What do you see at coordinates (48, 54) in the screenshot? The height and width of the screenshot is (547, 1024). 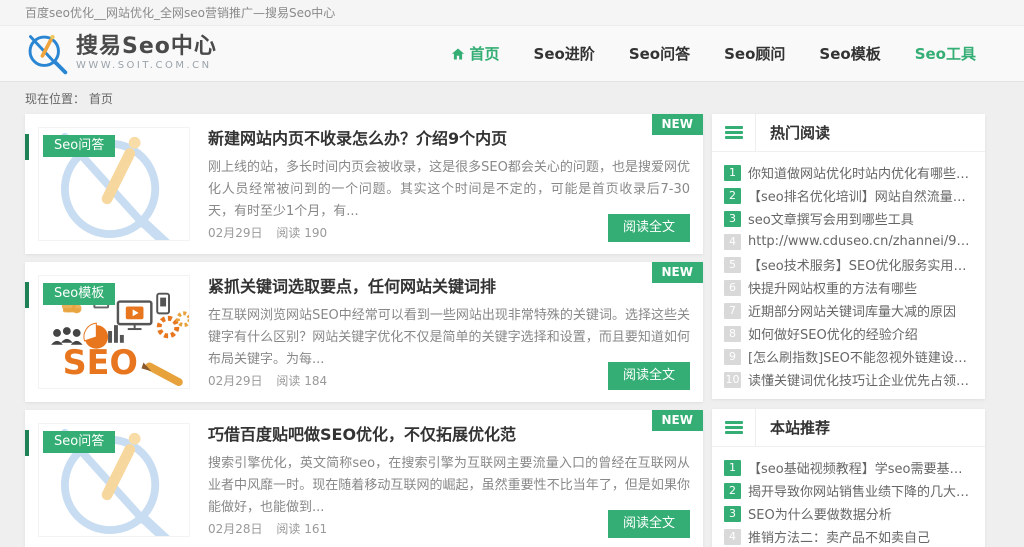 I see `logo-magnifier-icon` at bounding box center [48, 54].